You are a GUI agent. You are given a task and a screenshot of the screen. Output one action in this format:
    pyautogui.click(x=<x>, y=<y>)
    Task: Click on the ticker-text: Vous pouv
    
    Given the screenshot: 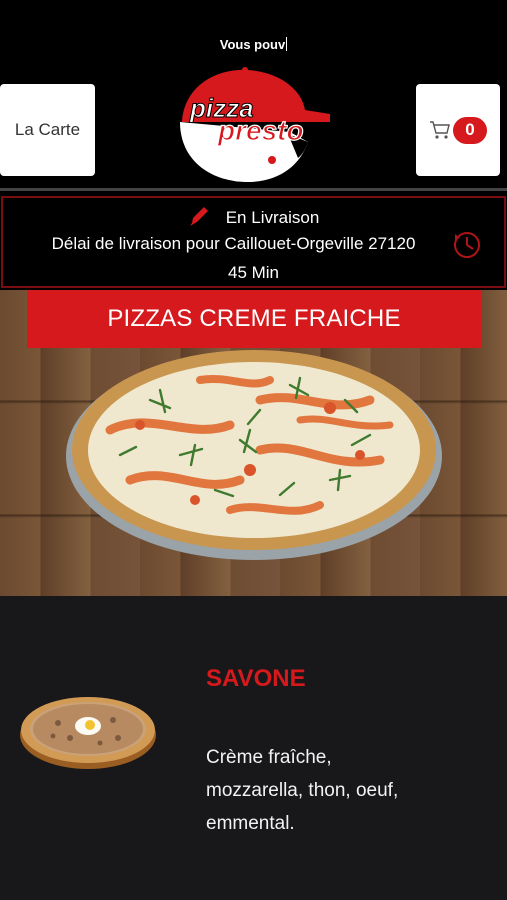 What is the action you would take?
    pyautogui.click(x=253, y=44)
    